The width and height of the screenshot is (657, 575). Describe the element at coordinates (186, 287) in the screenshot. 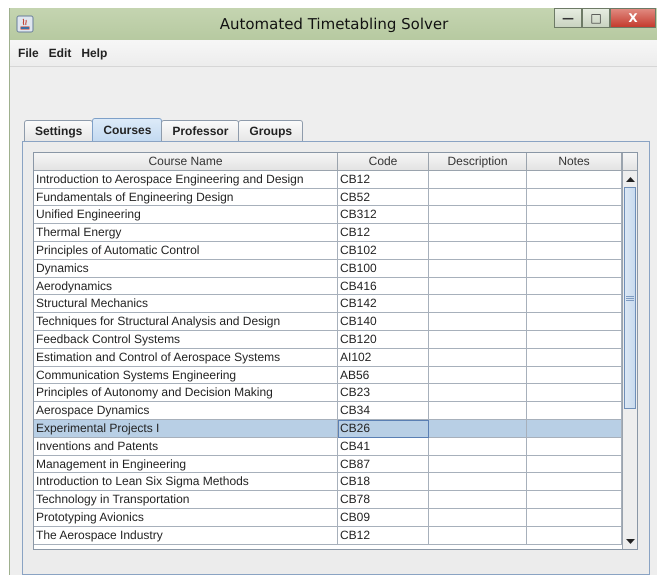

I see `table-cell: Aerodynamics` at that location.